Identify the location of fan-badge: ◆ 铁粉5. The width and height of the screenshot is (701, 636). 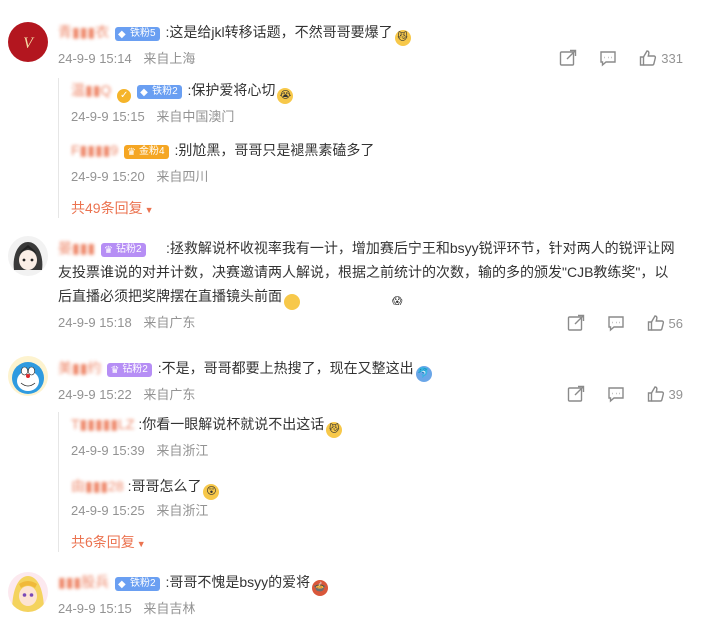
(137, 34).